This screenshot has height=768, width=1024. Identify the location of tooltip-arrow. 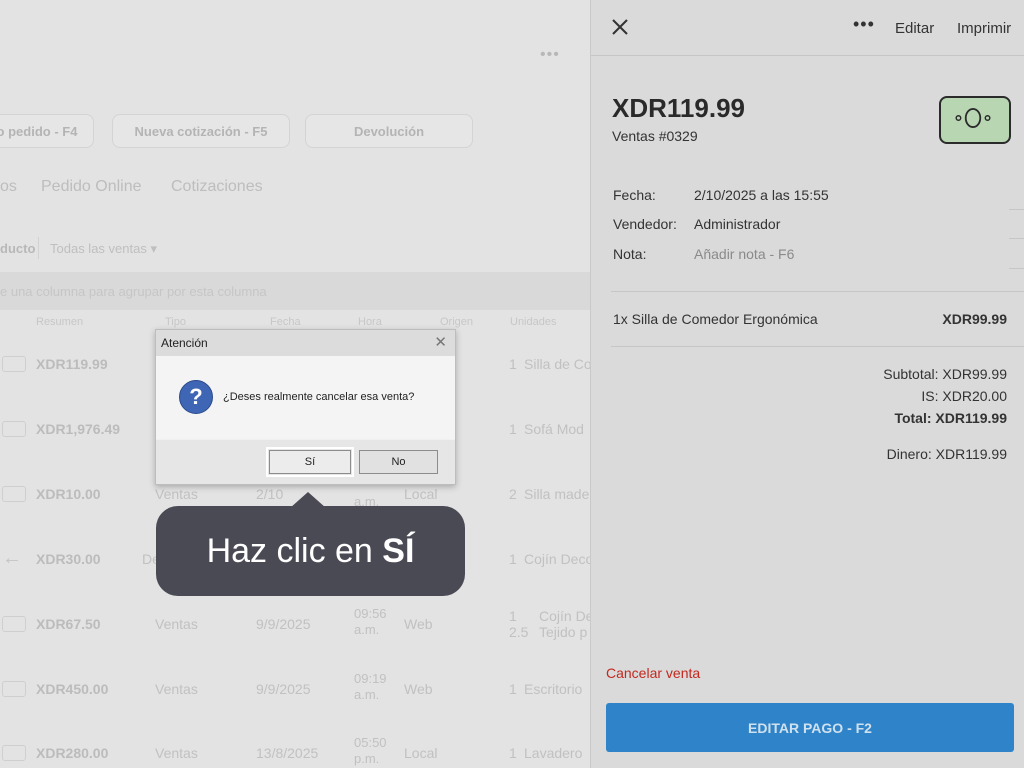
(308, 500).